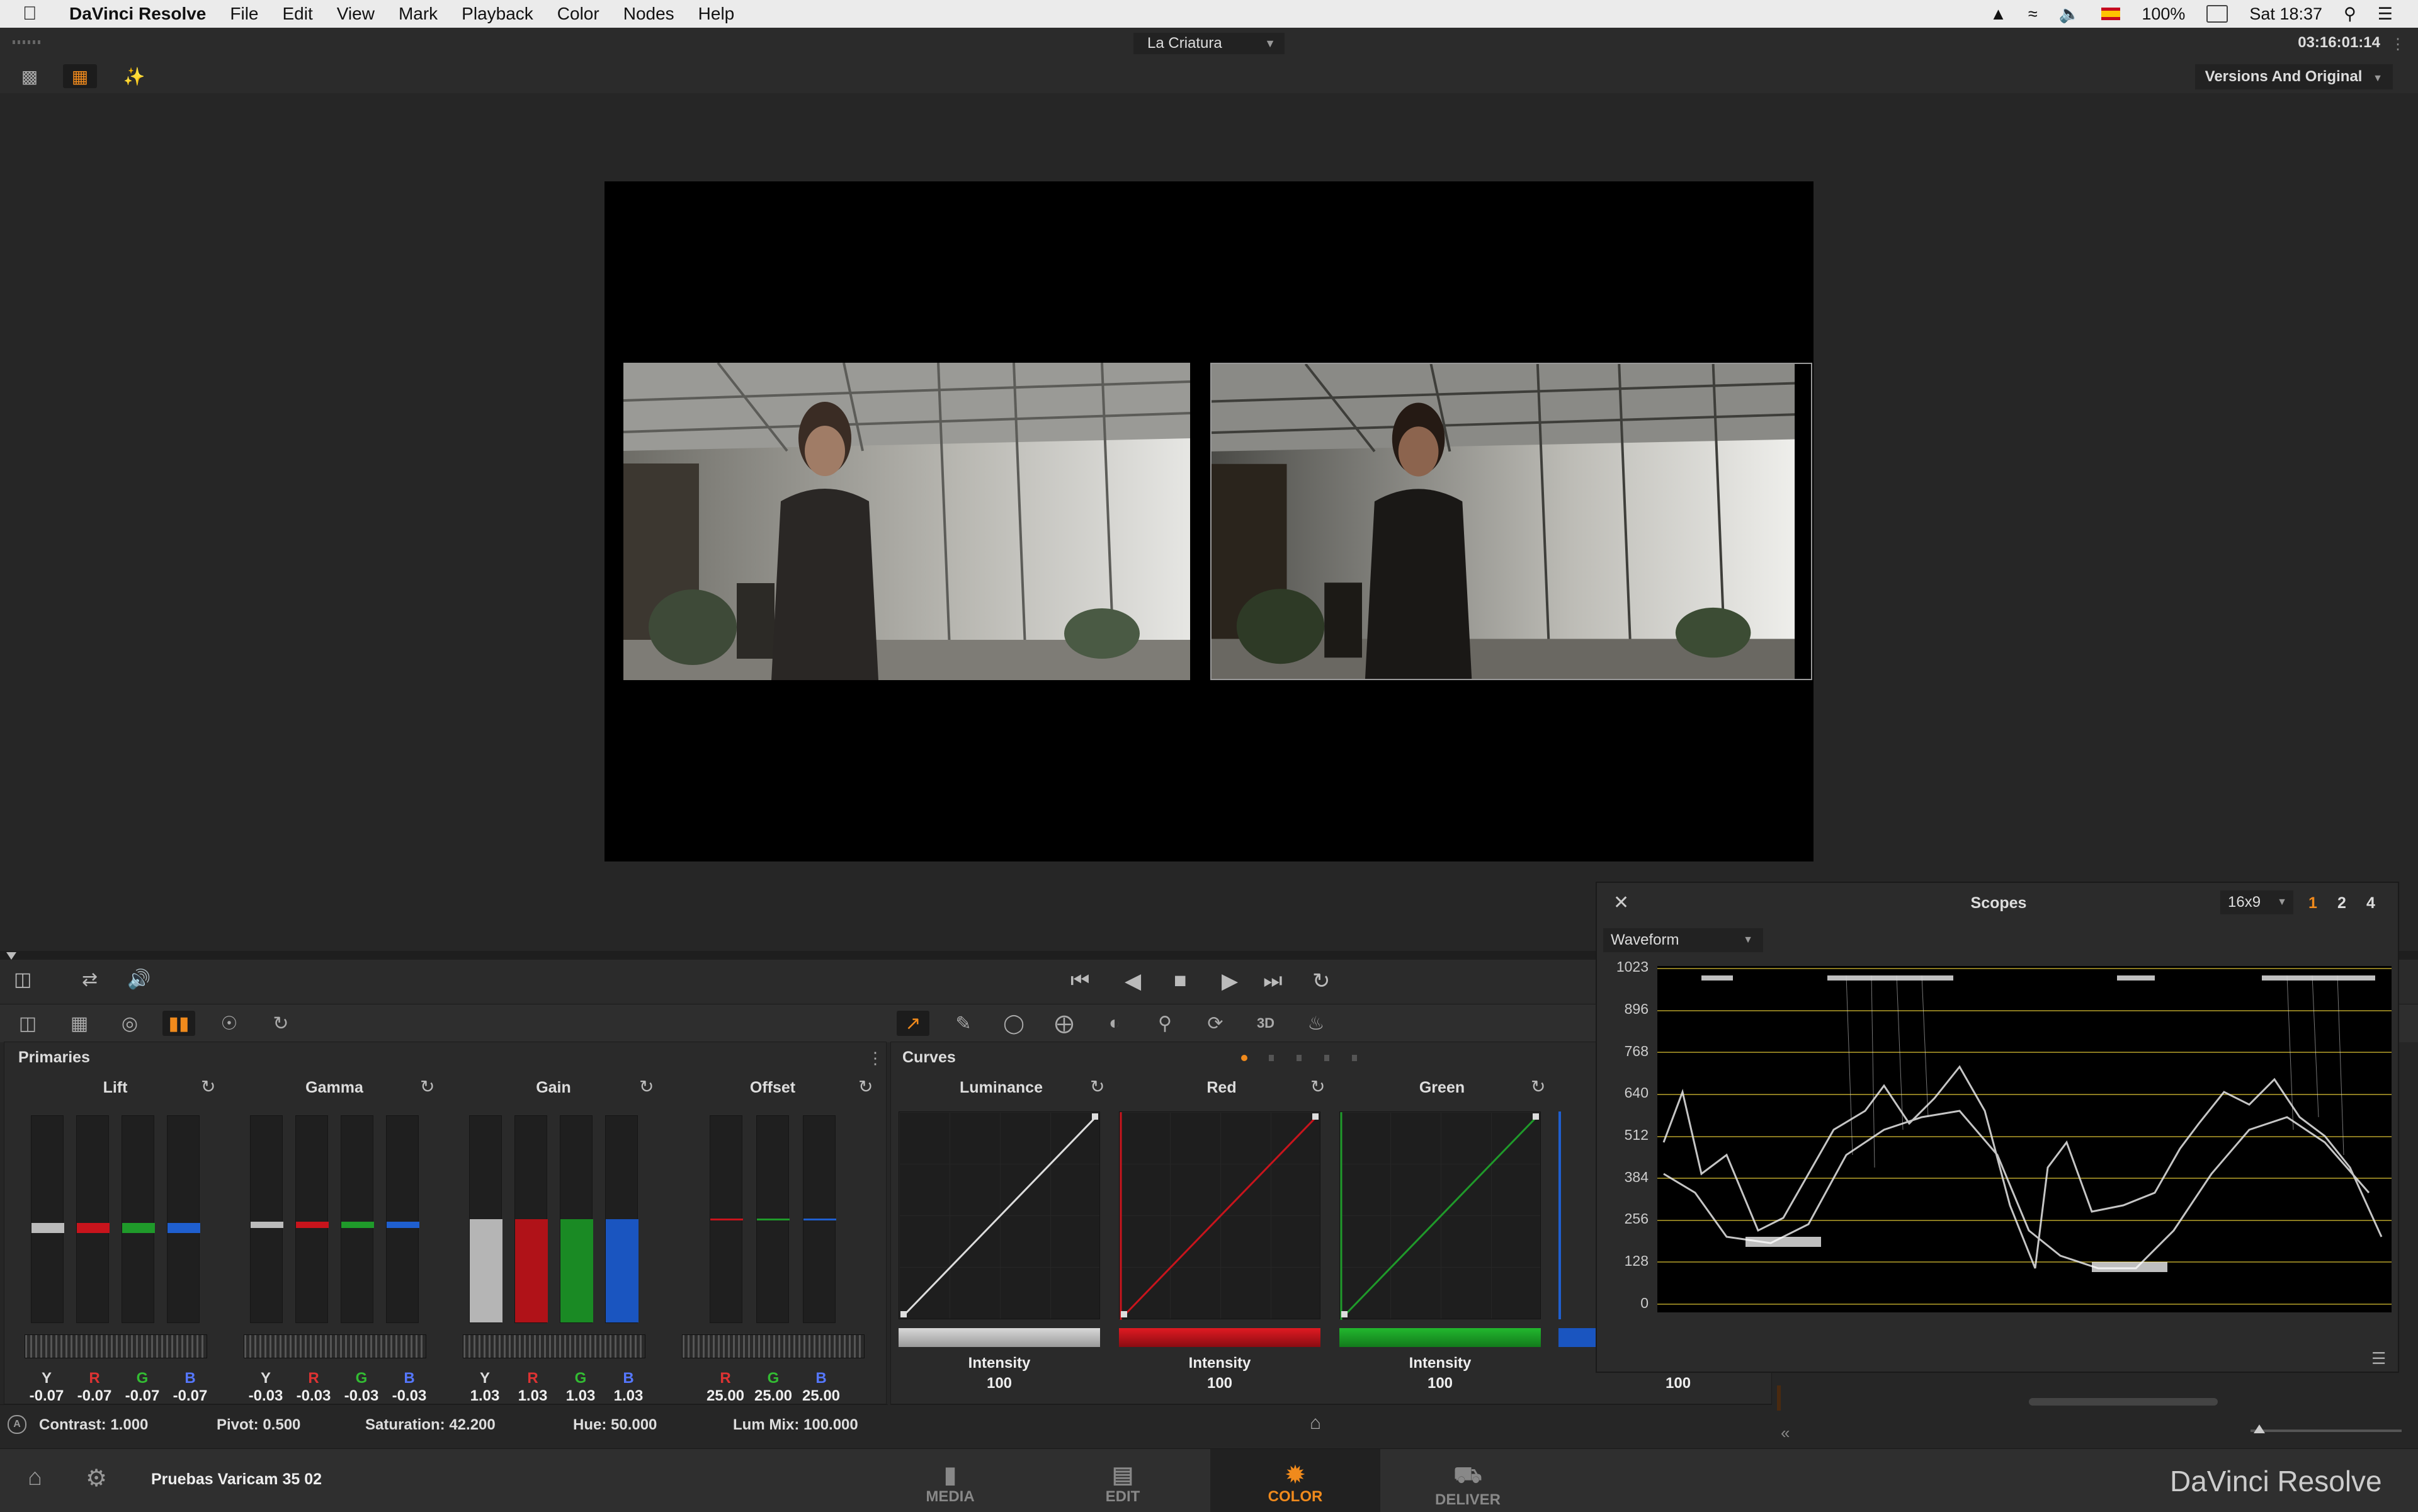  Describe the element at coordinates (531, 1219) in the screenshot. I see `gain-r-bar` at that location.